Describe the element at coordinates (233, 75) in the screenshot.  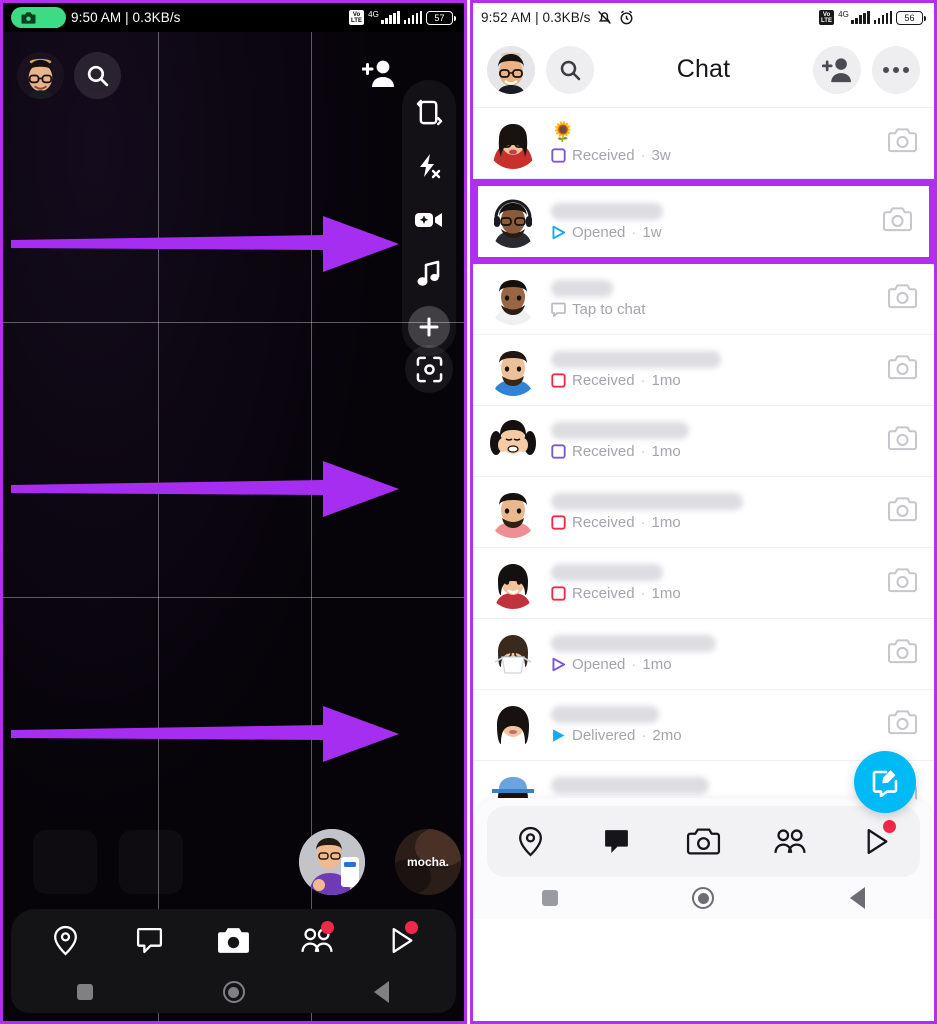
I see `camera-top-bar` at that location.